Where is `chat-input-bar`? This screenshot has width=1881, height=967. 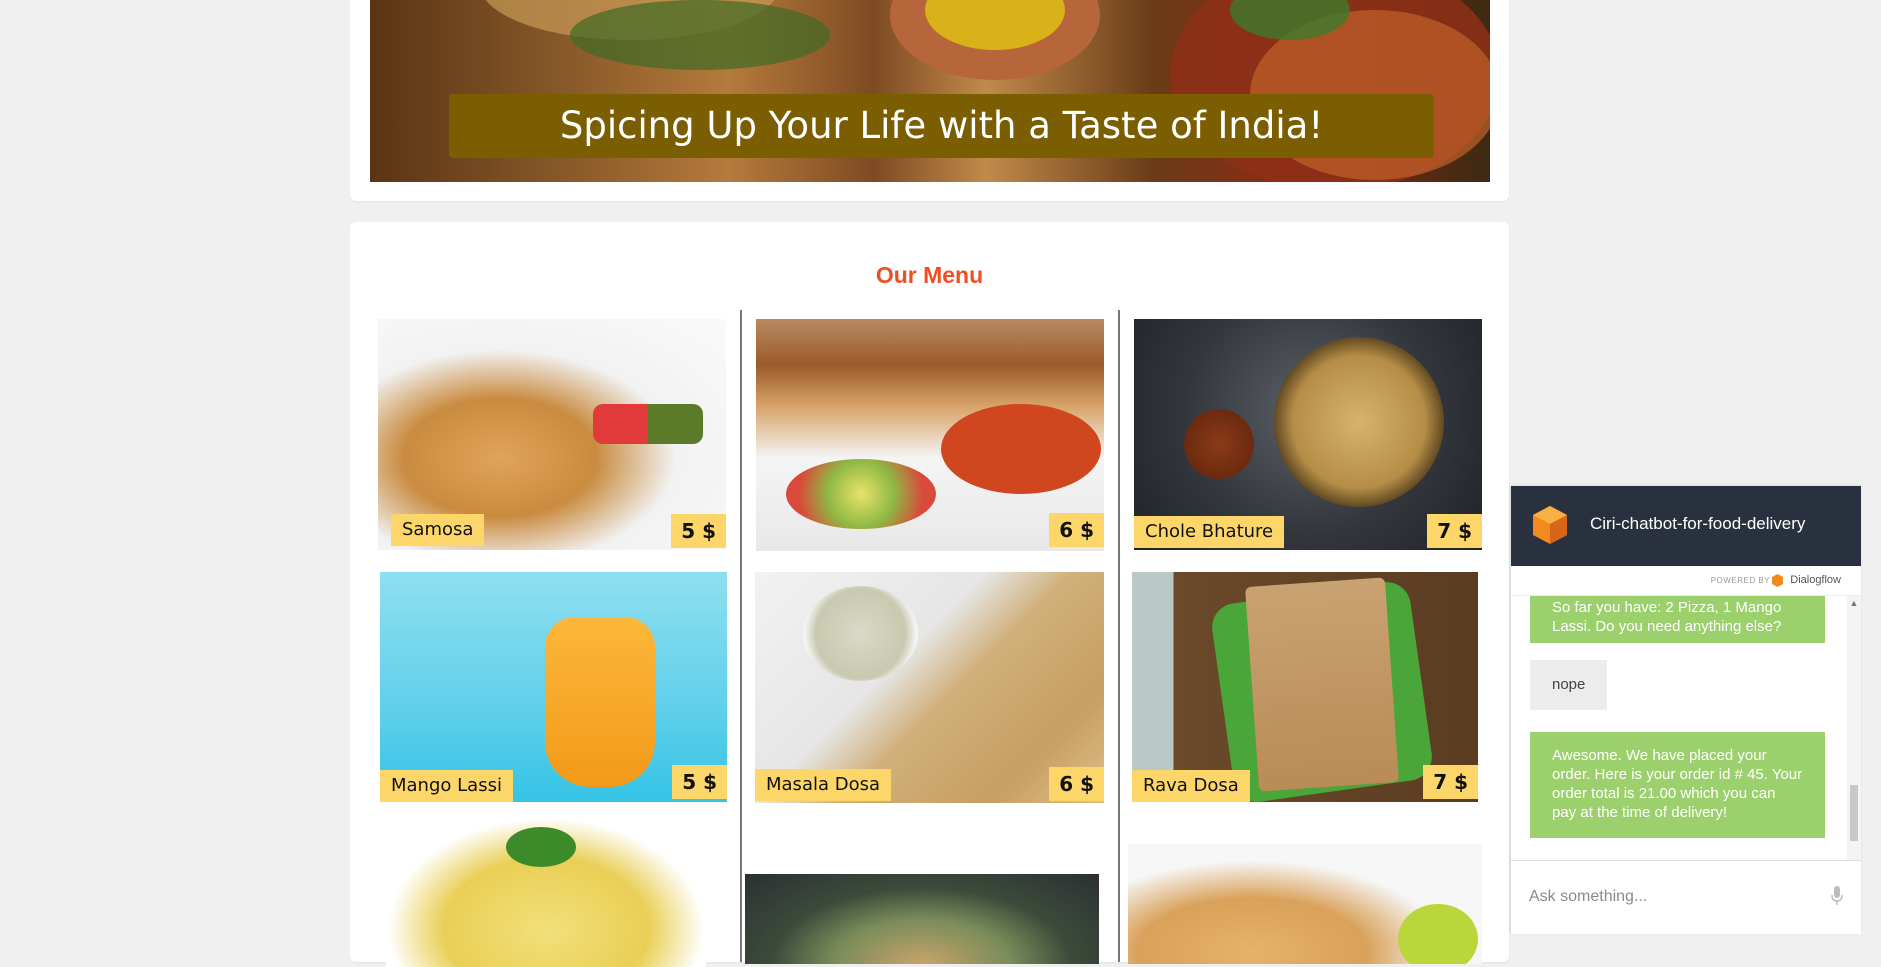
chat-input-bar is located at coordinates (1686, 897).